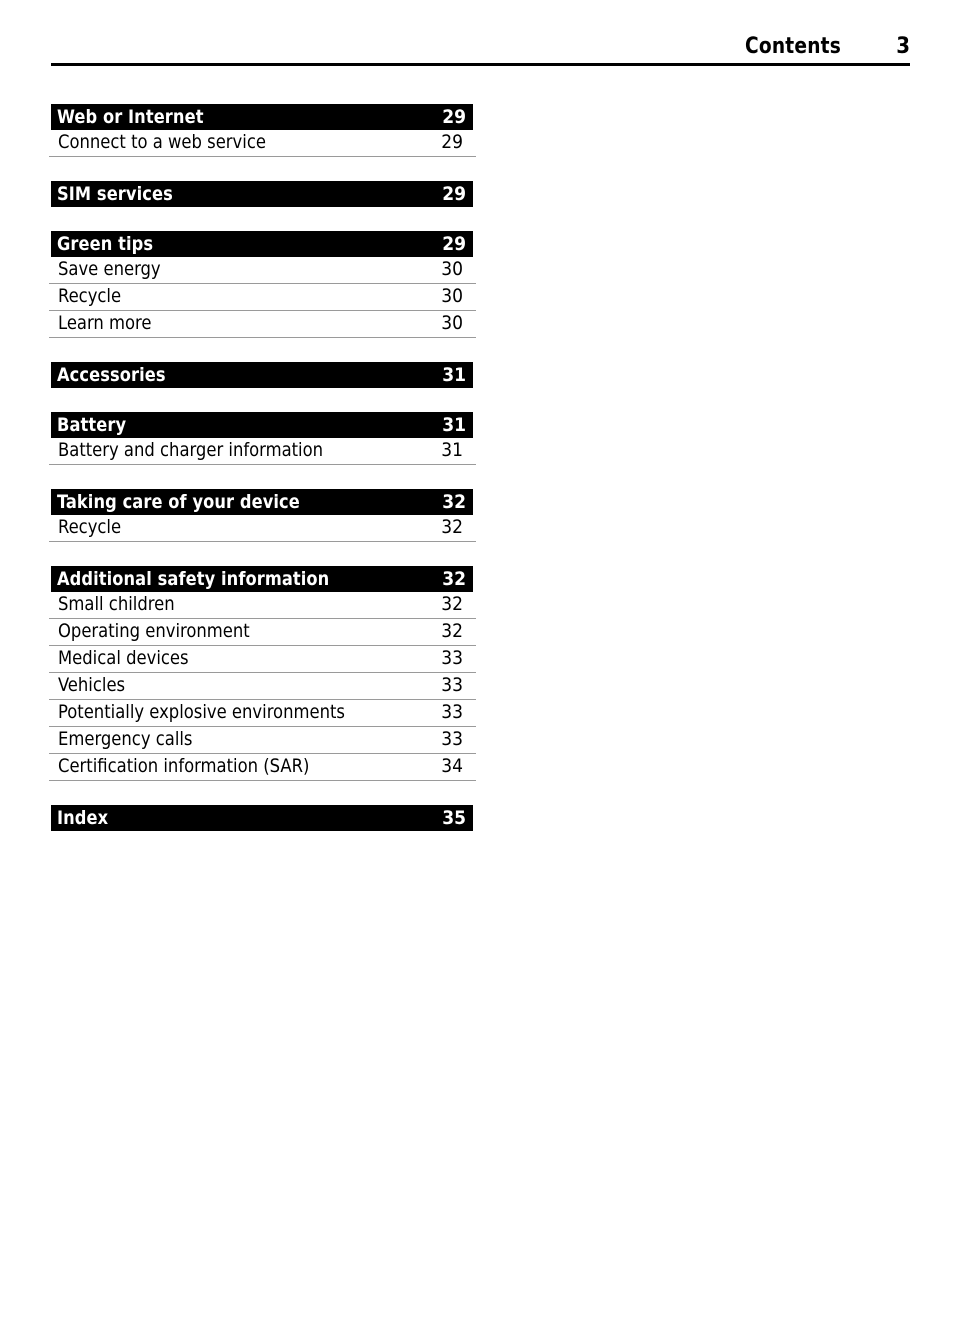  What do you see at coordinates (125, 738) in the screenshot?
I see `toc-entry-label: Emergency calls` at bounding box center [125, 738].